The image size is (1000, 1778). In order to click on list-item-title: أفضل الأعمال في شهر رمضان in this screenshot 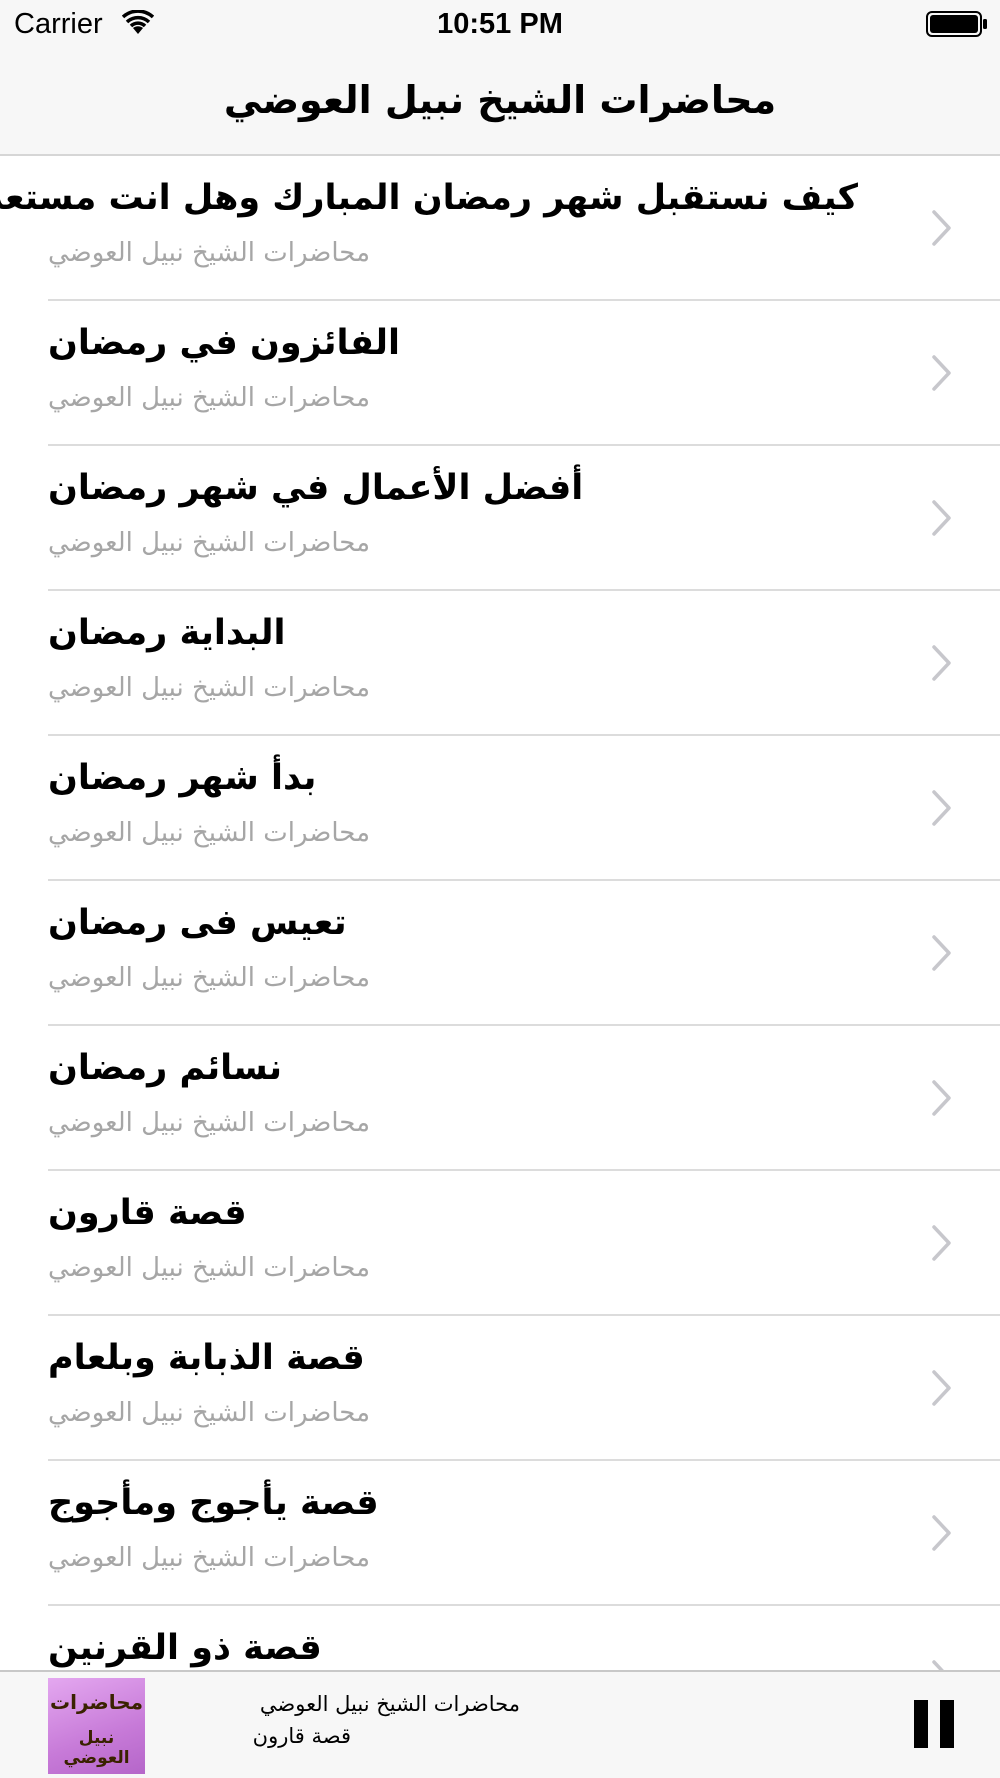, I will do `click(316, 488)`.